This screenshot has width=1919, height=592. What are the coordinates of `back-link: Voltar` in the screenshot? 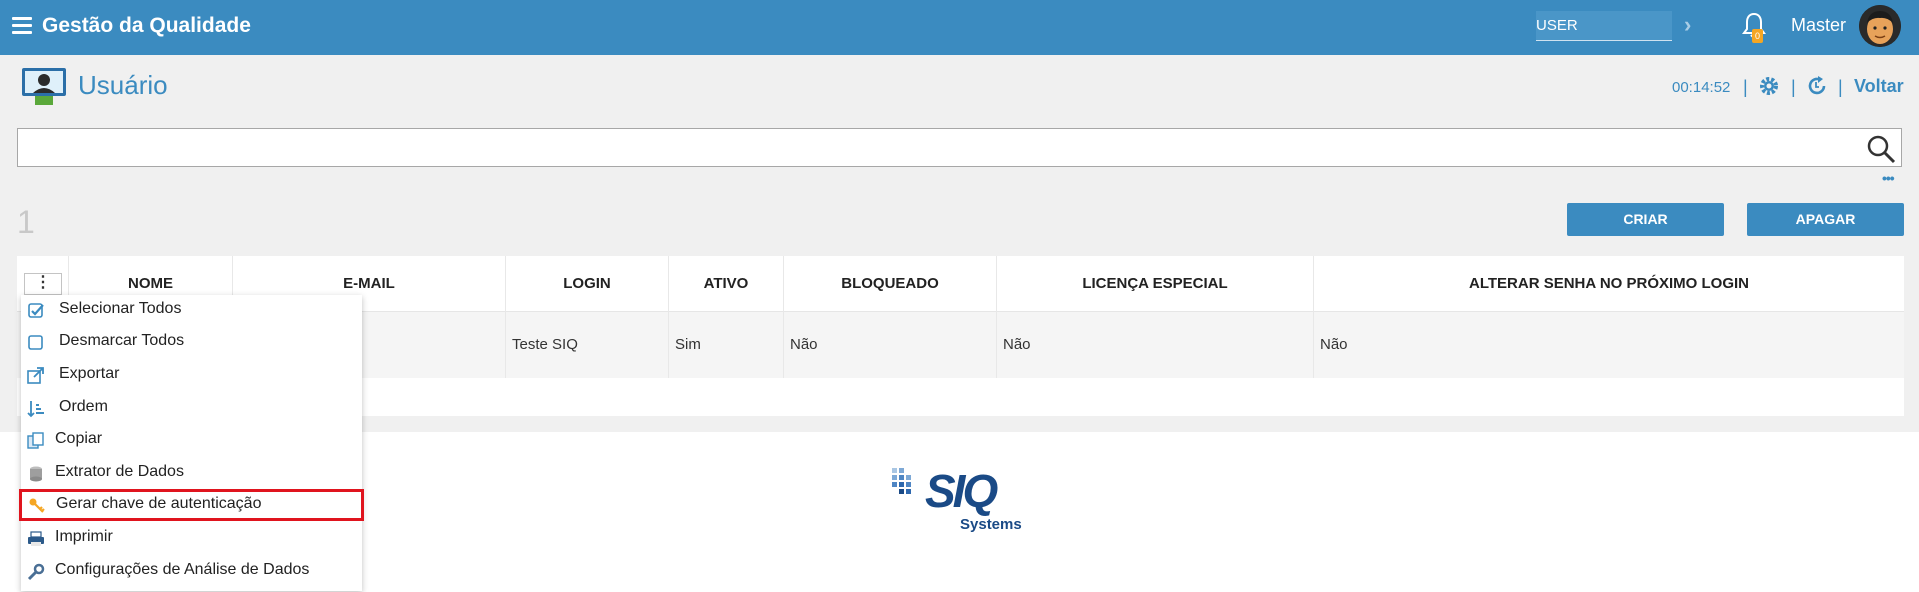 It's located at (1879, 86).